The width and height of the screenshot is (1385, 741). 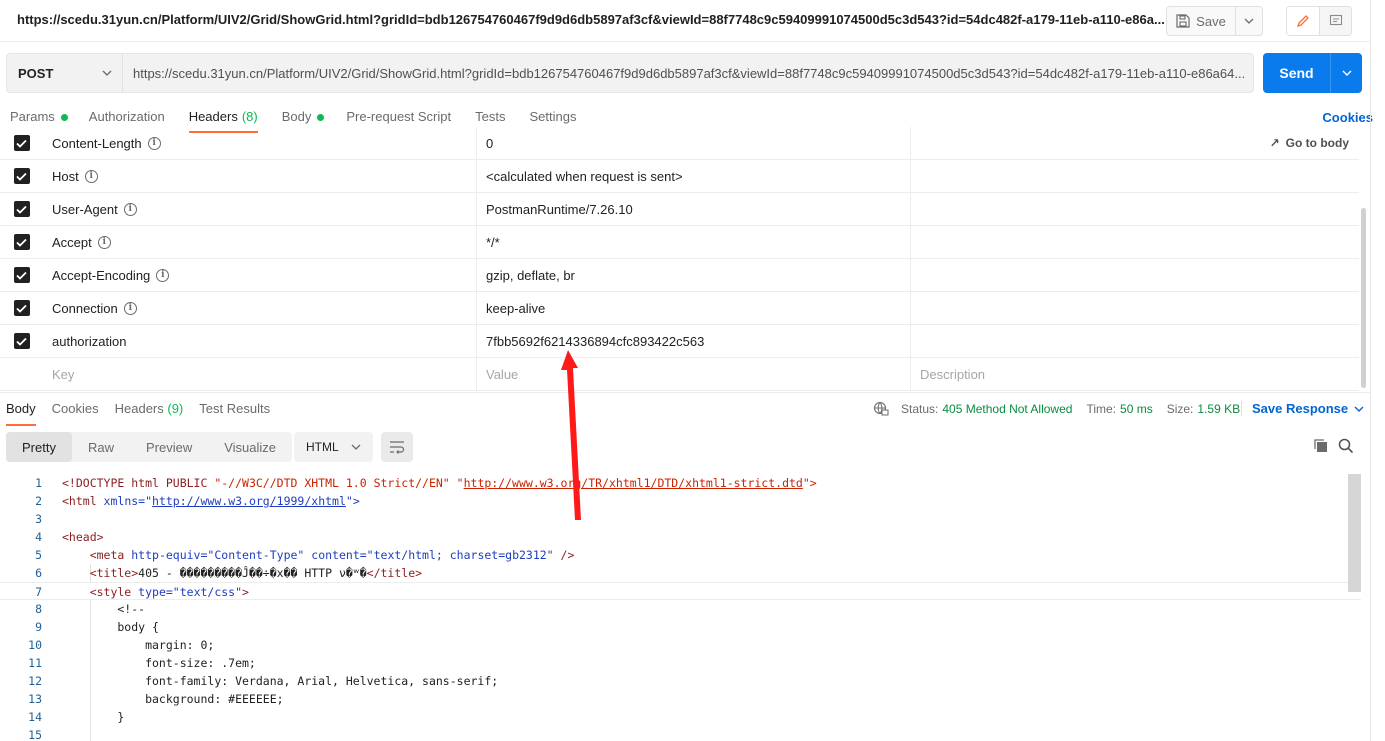 What do you see at coordinates (250, 447) in the screenshot?
I see `format-visualize: Visualize` at bounding box center [250, 447].